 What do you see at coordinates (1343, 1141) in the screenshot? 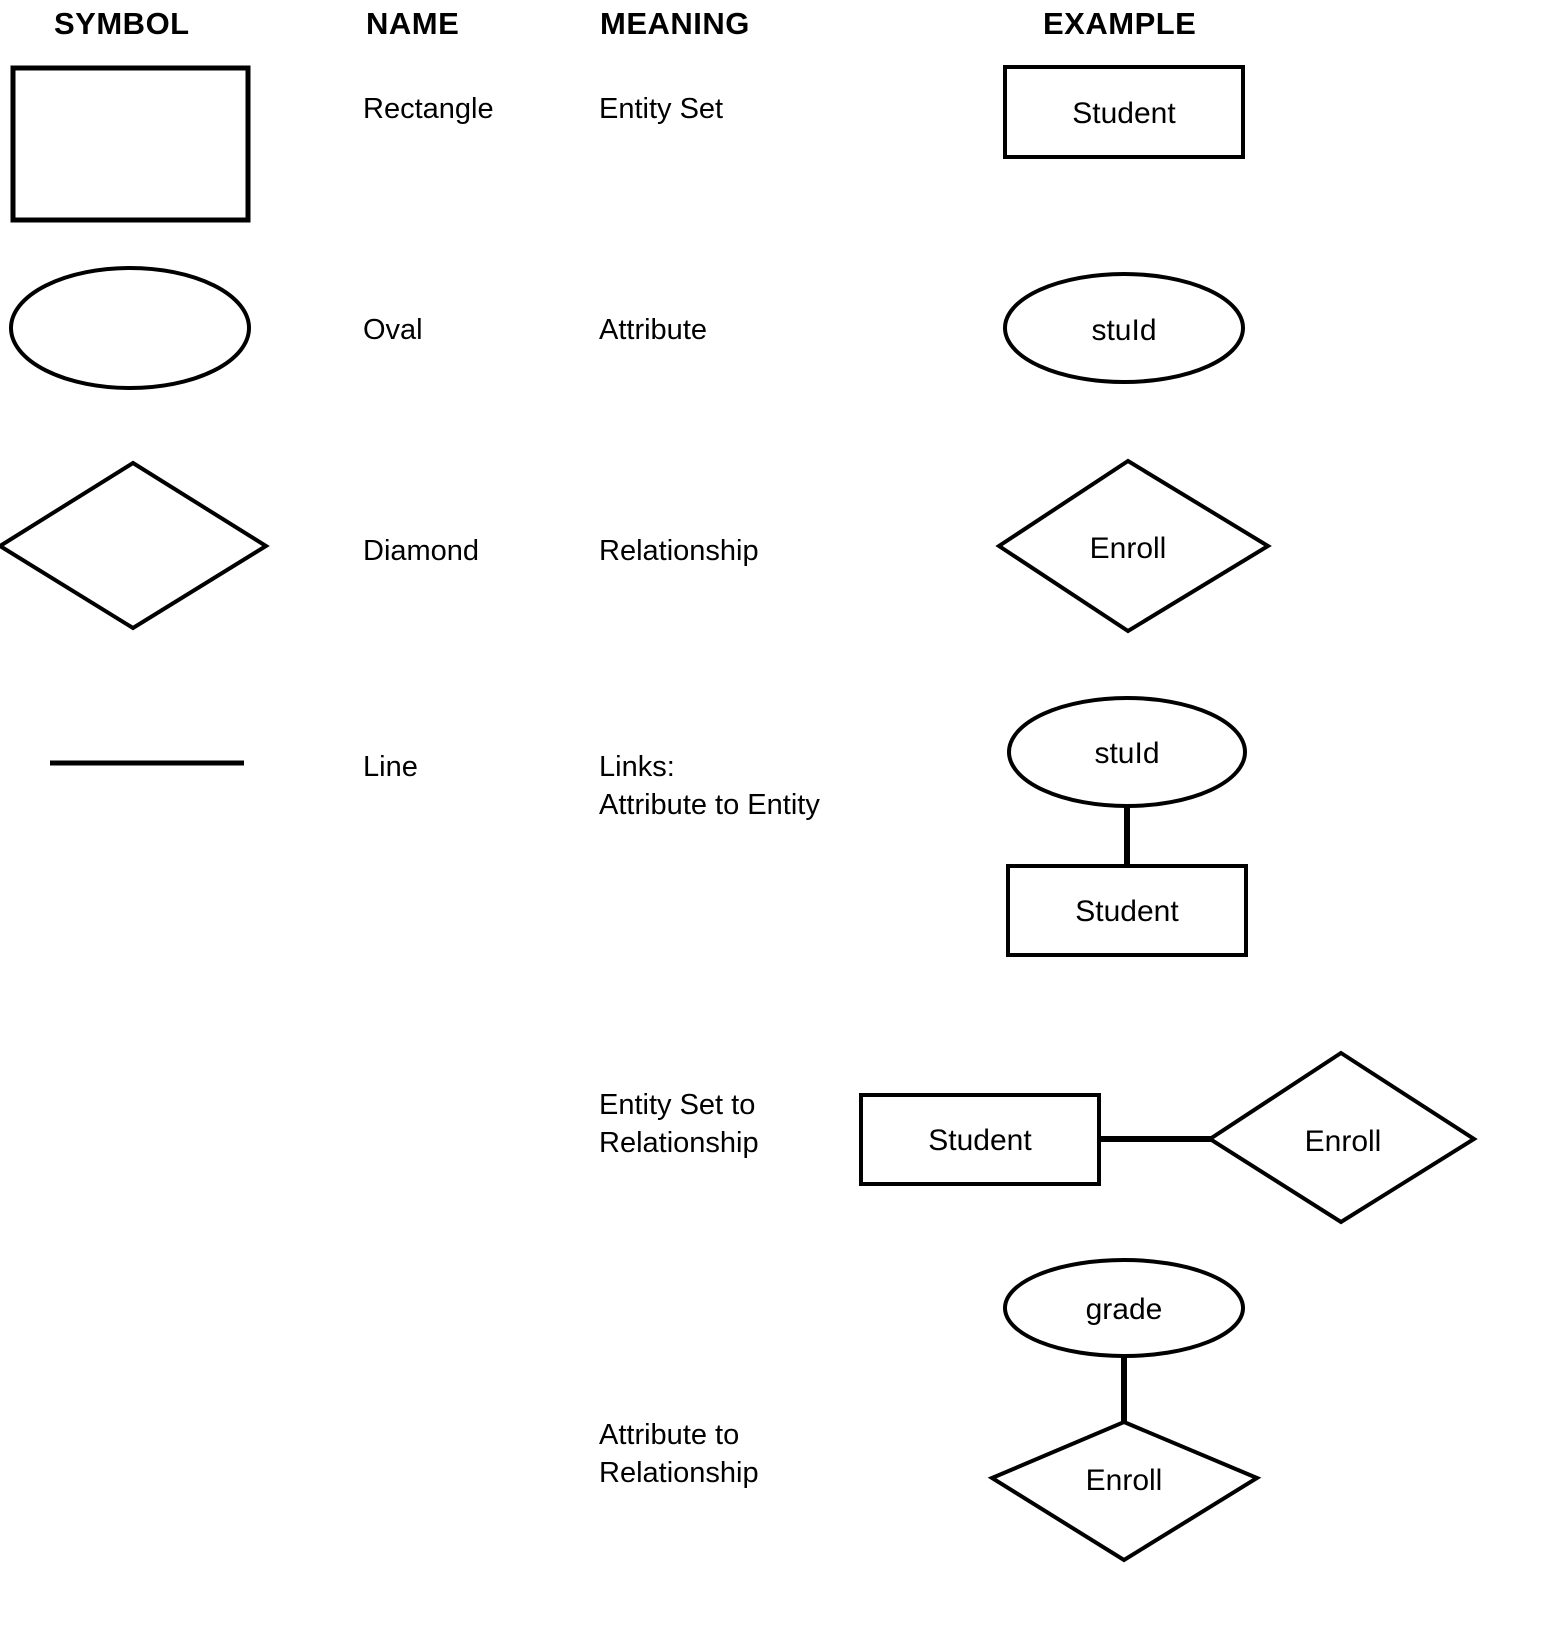
I see `example-entityrel-diamond-enroll-label: Enroll` at bounding box center [1343, 1141].